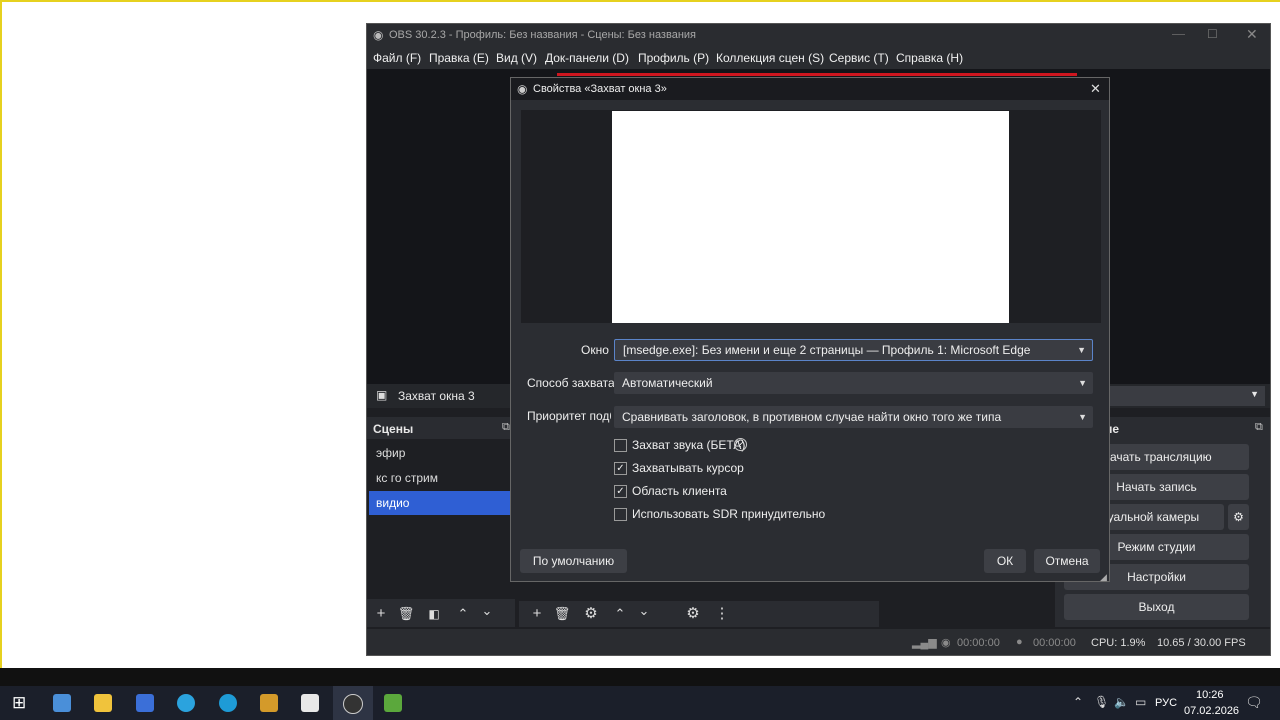 This screenshot has height=720, width=1280. What do you see at coordinates (667, 383) in the screenshot?
I see `capture-method-value: Автоматический` at bounding box center [667, 383].